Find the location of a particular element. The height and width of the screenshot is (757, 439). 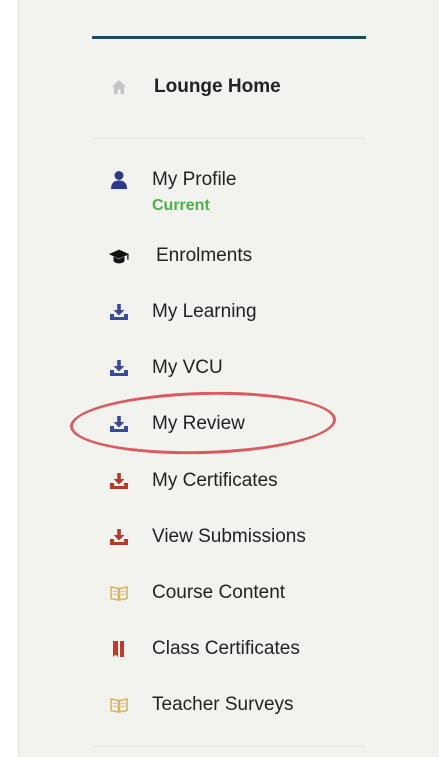

sidebar-item-my-learning: My Learning is located at coordinates (182, 312).